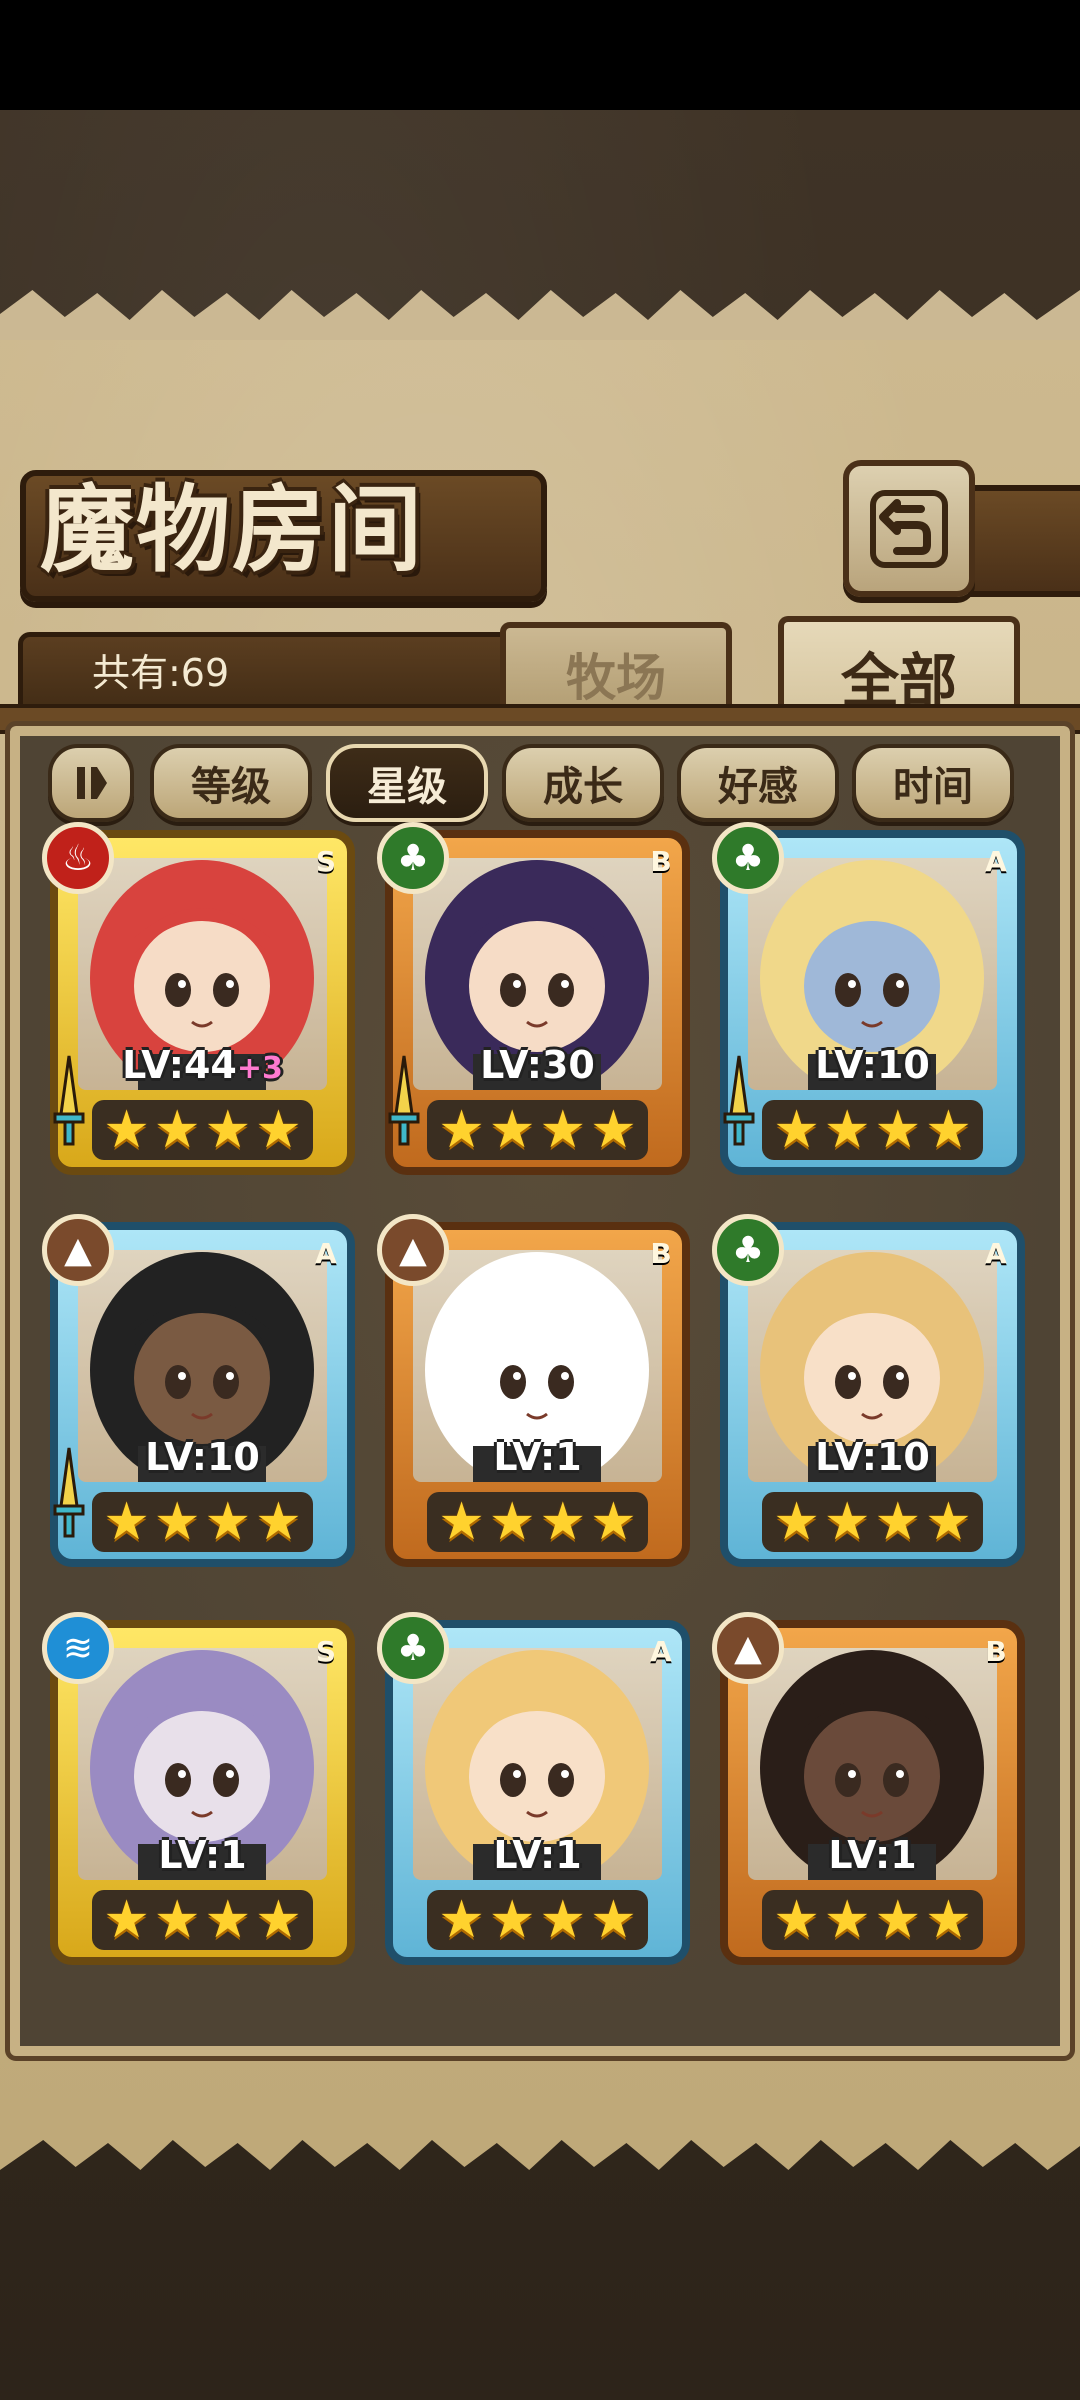  I want to click on monster-card: S ≋ LV:1 ★ ★ ★ ★, so click(198, 1788).